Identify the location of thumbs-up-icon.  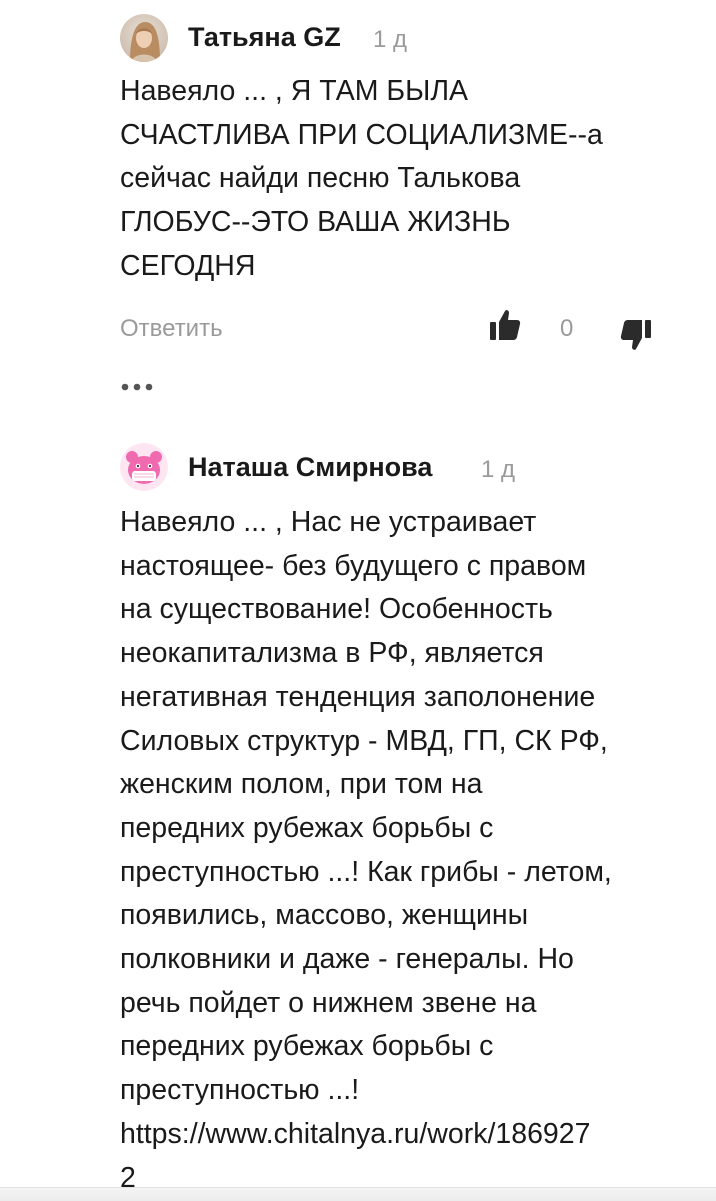
(505, 325).